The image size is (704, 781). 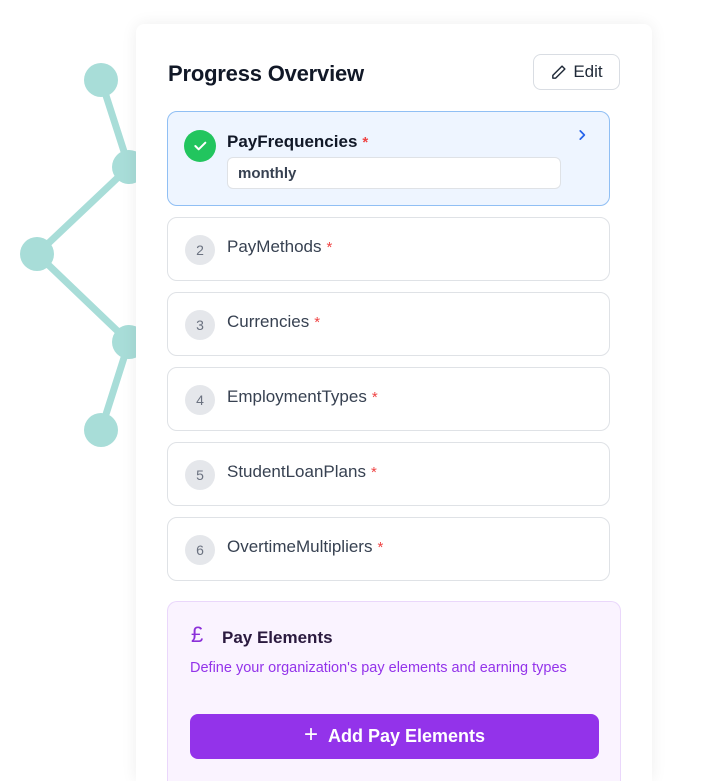 I want to click on step-label: Currencies *, so click(x=274, y=321).